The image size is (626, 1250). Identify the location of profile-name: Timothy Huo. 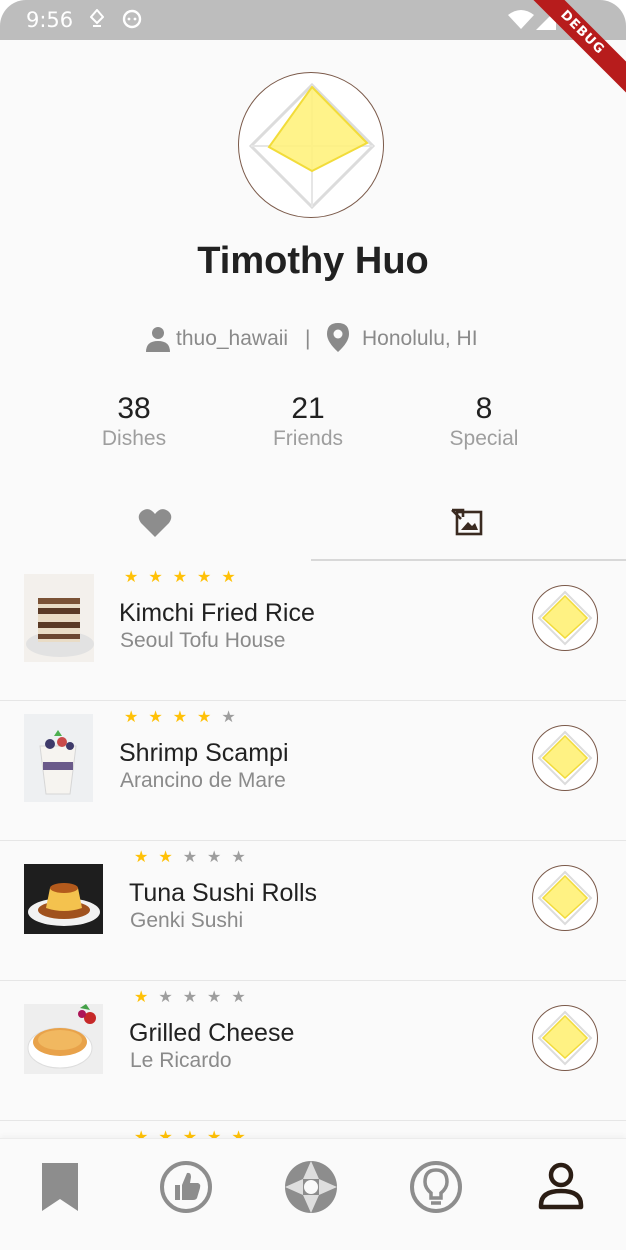
(313, 261).